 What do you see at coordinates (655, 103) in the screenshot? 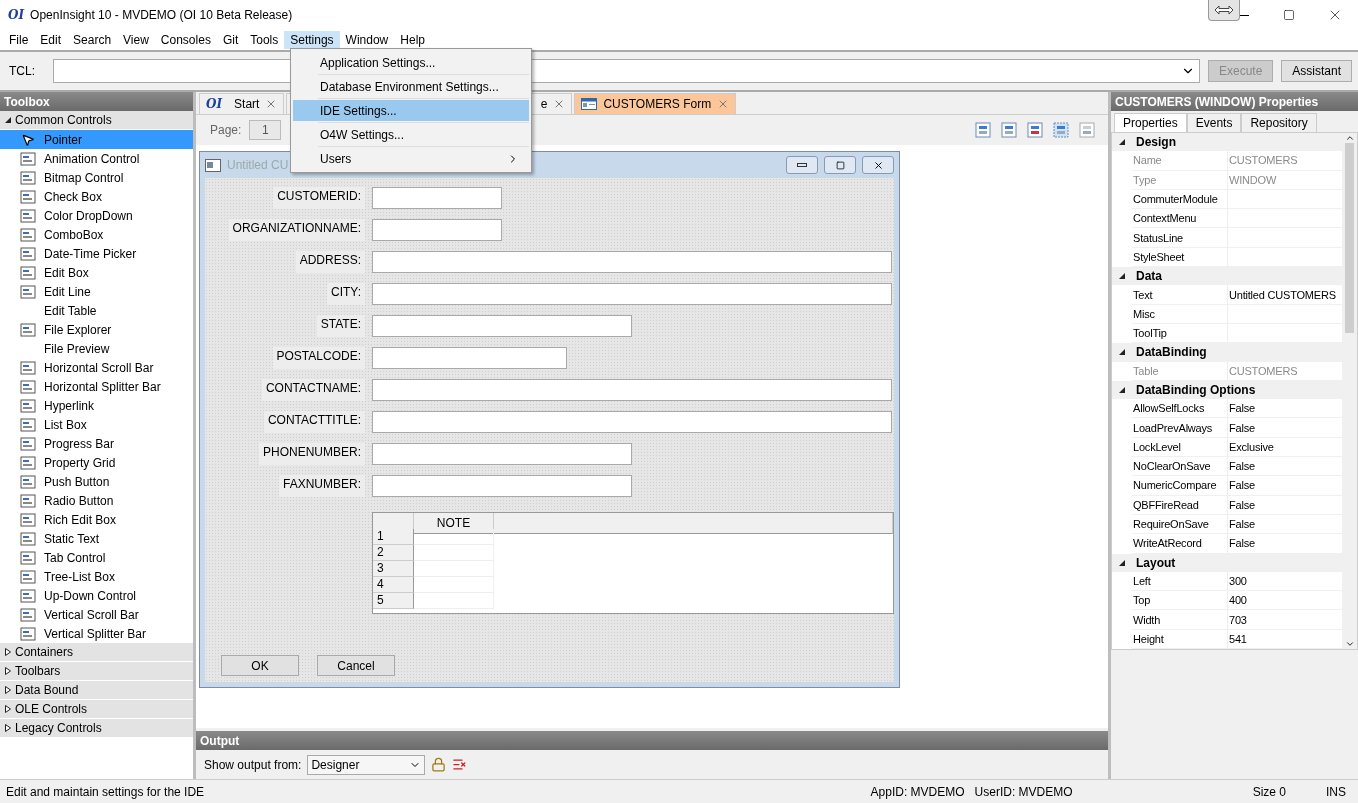
I see `document-tab: CUSTOMERS Form` at bounding box center [655, 103].